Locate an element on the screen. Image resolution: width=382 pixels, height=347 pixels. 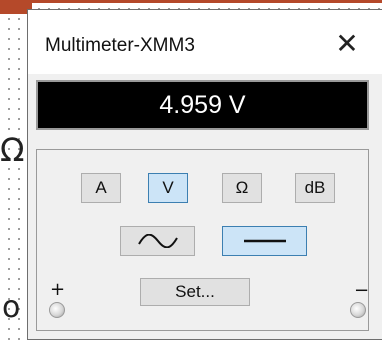
positive-terminal-label: + is located at coordinates (58, 289).